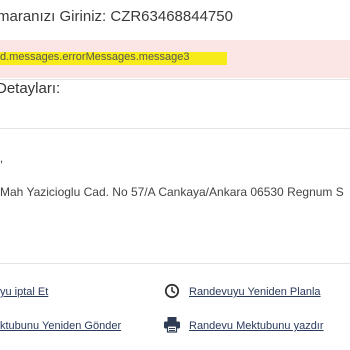 The width and height of the screenshot is (350, 350). I want to click on reschedule-appointment-link: Randevuyu Yeniden Planla, so click(255, 292).